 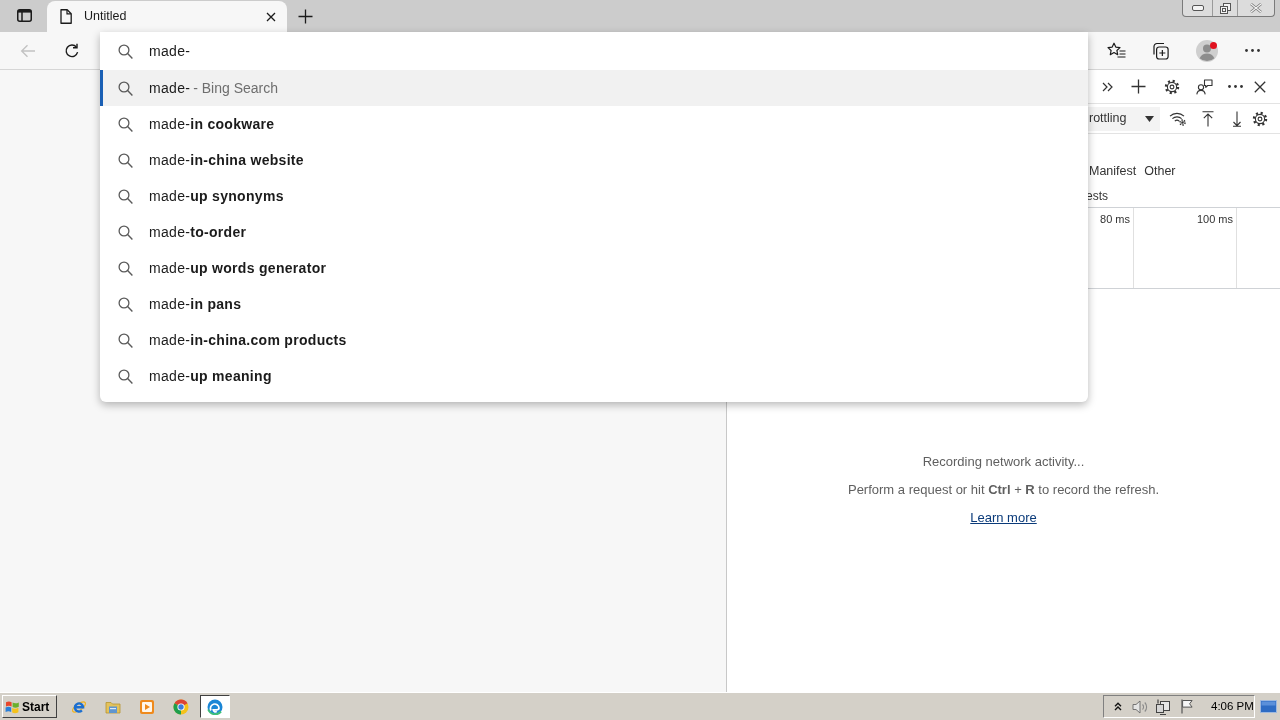 What do you see at coordinates (1268, 706) in the screenshot?
I see `desktop-icon` at bounding box center [1268, 706].